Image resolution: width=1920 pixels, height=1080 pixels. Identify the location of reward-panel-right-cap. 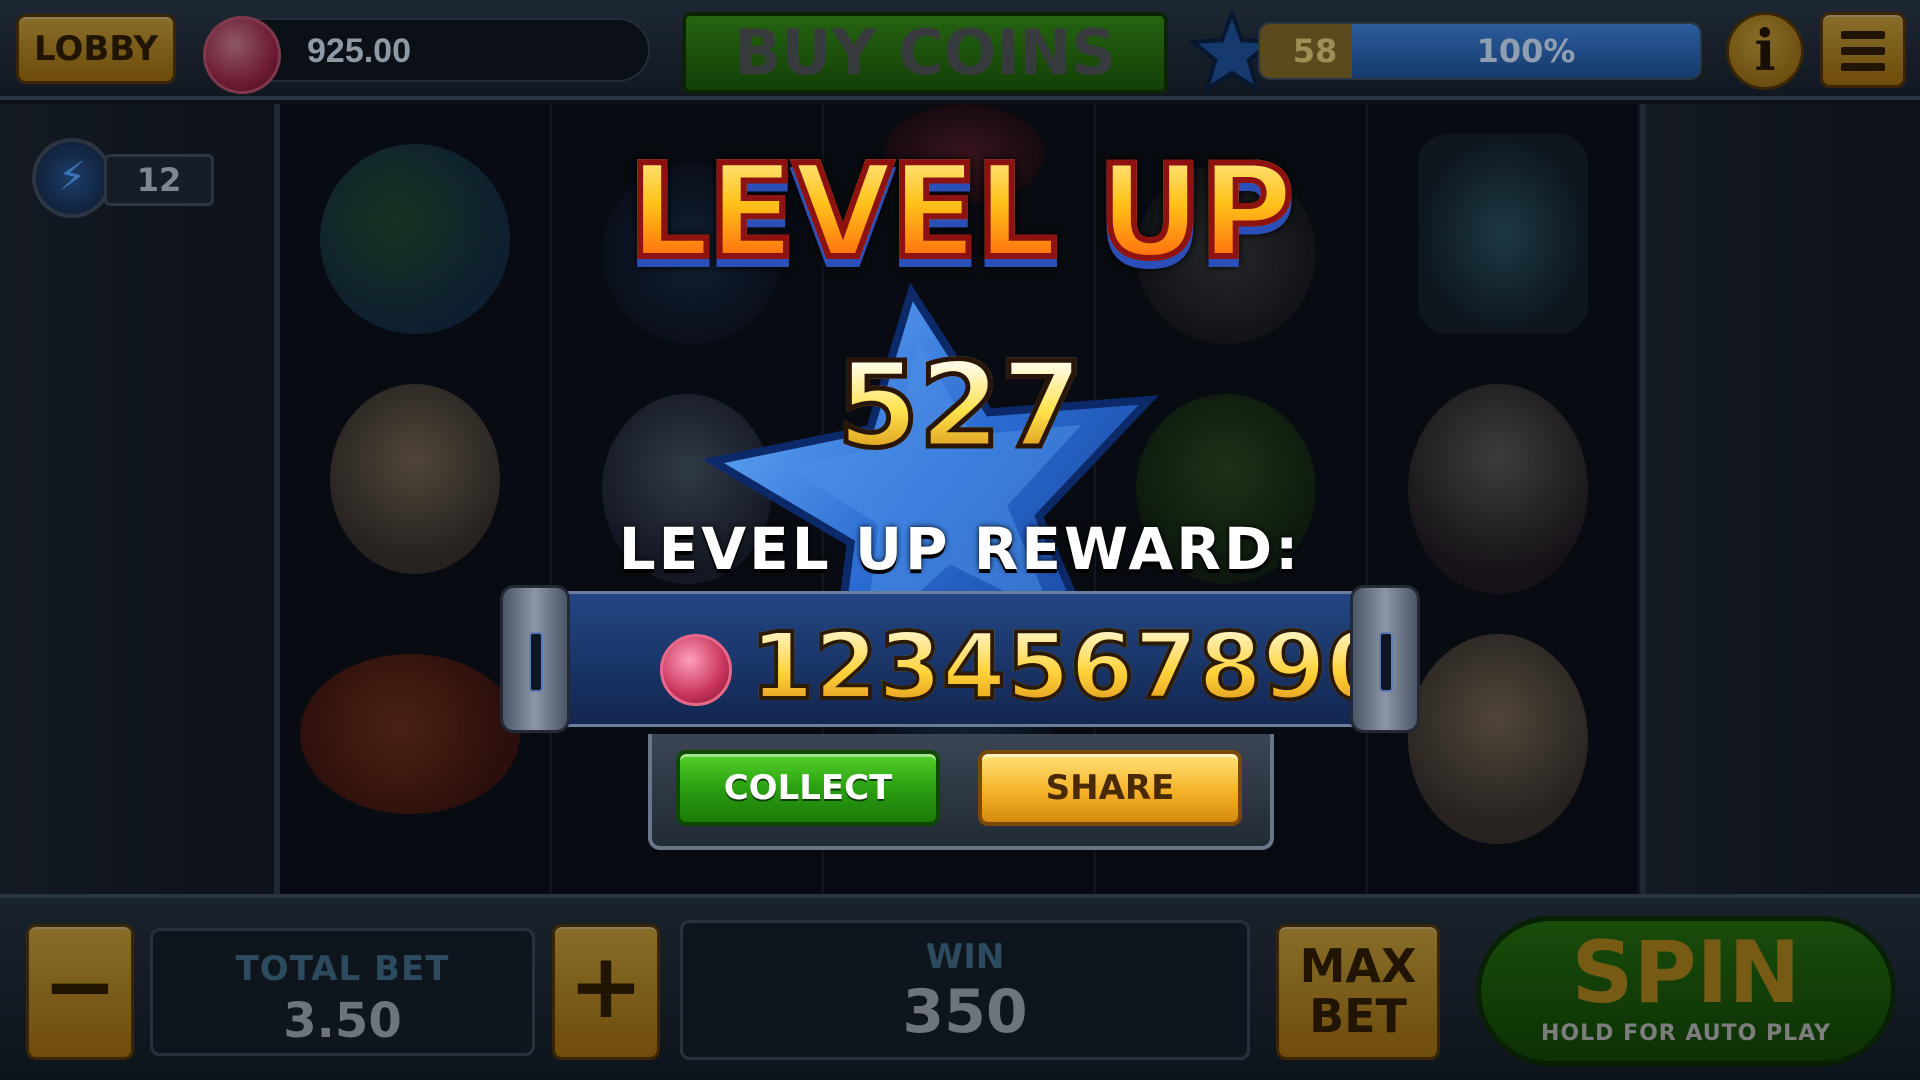
(1385, 659).